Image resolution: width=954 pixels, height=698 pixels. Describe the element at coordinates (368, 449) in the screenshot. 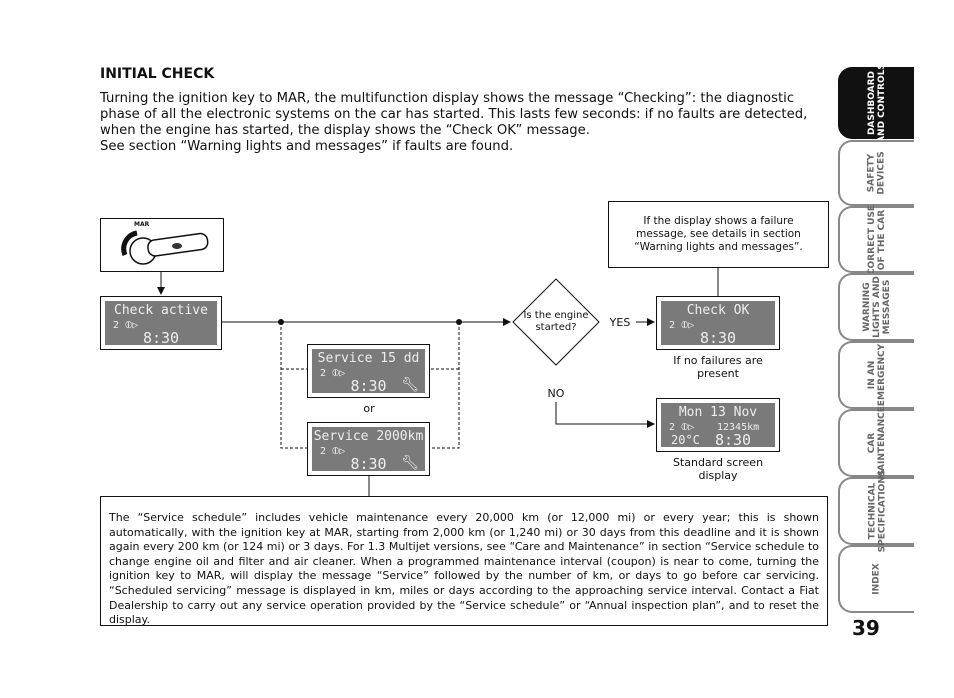

I see `display-service-km: Service 2000km 2 ⦶▷ 8:30 🔧︎` at that location.